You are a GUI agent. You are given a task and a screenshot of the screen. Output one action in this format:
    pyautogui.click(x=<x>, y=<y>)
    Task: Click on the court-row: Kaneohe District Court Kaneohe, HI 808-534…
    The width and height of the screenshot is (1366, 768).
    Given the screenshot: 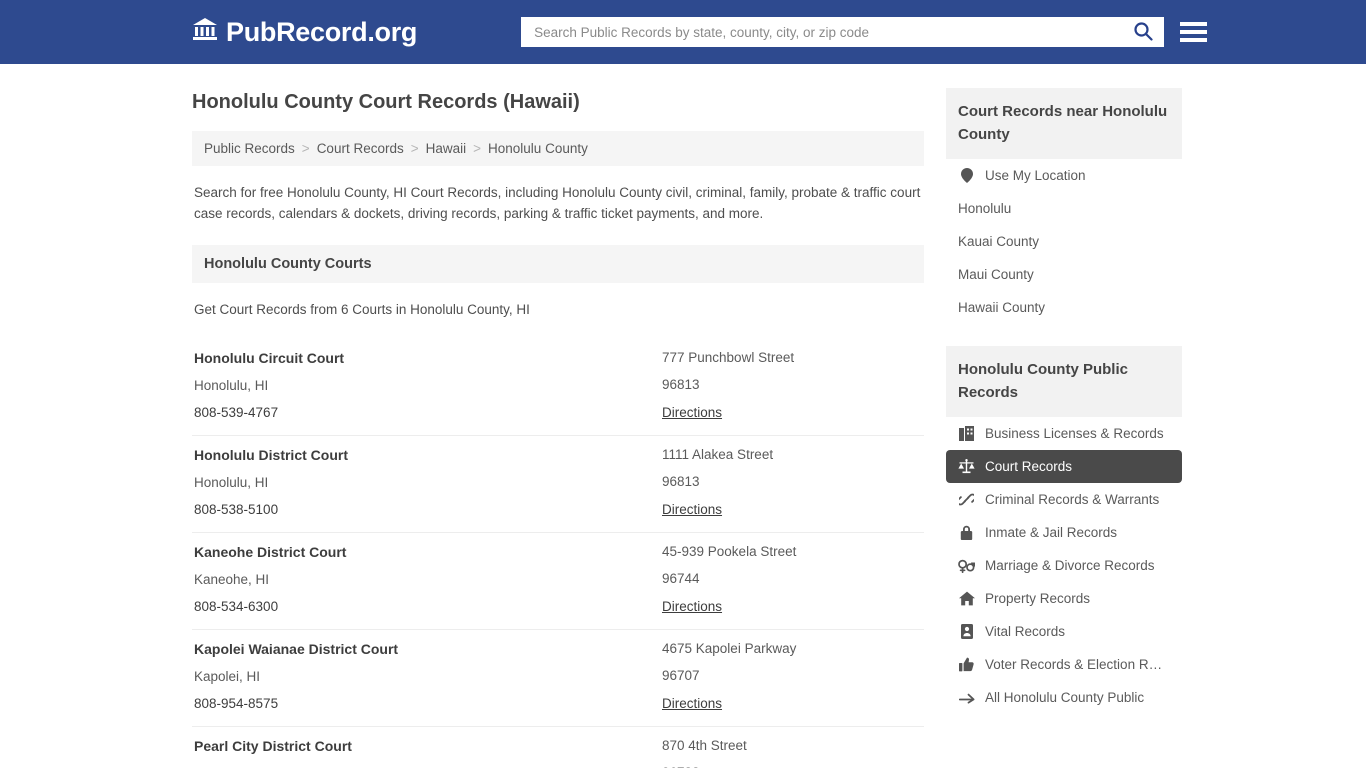 What is the action you would take?
    pyautogui.click(x=558, y=581)
    